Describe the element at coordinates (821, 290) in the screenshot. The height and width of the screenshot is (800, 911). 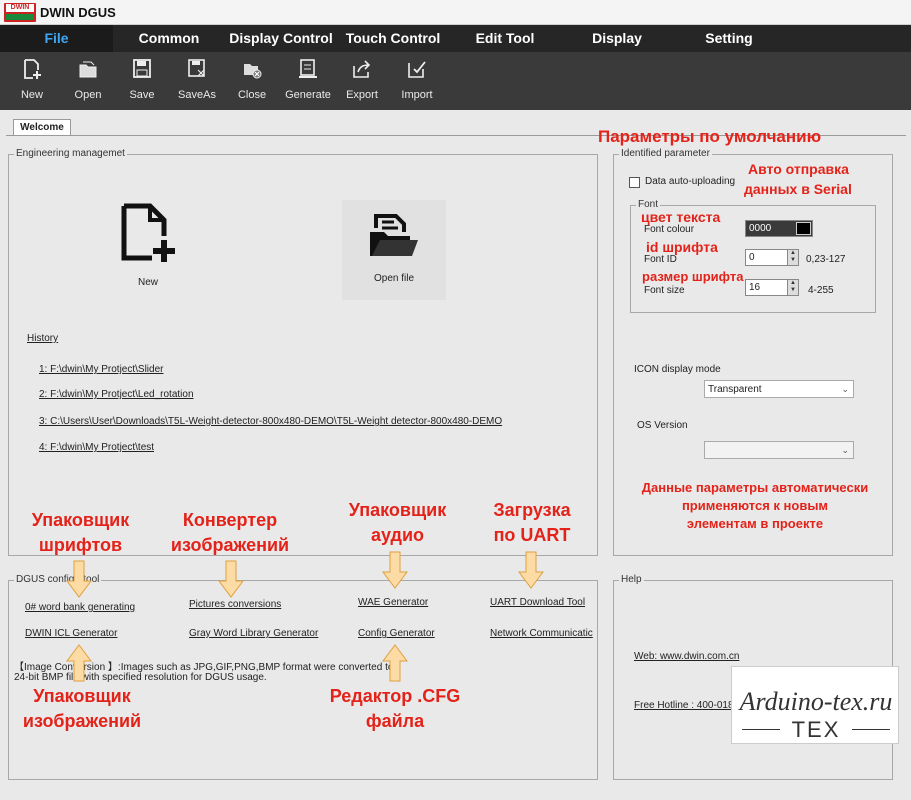
I see `font-size-range: 4-255` at that location.